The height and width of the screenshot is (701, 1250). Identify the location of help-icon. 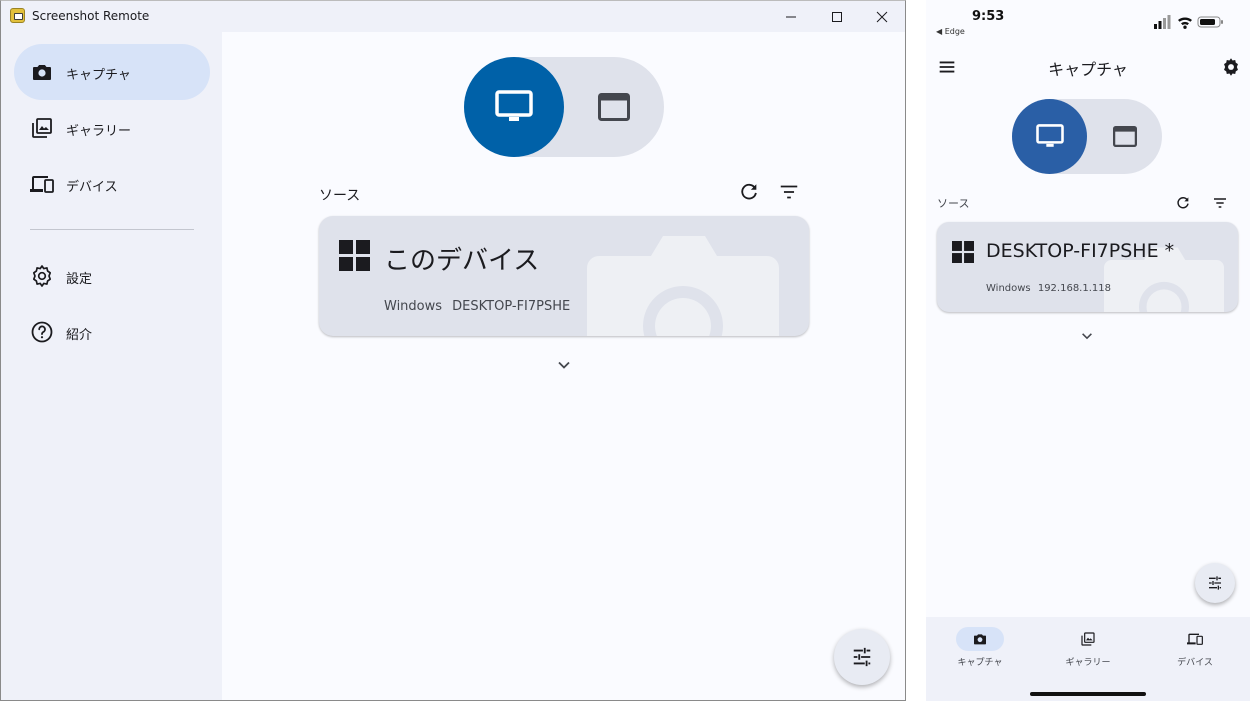
(42, 332).